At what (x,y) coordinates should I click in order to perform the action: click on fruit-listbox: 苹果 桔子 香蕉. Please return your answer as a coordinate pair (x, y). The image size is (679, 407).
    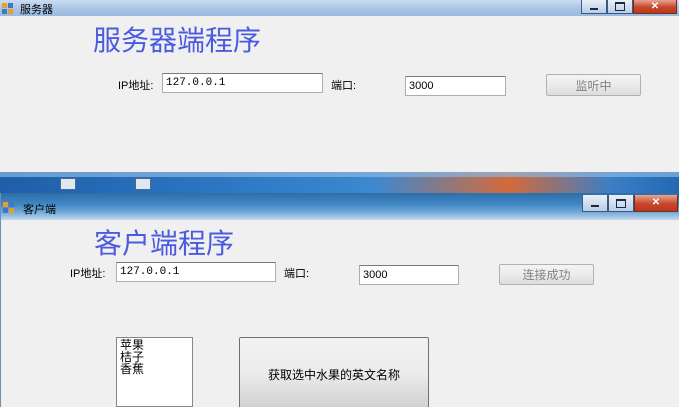
    Looking at the image, I should click on (154, 372).